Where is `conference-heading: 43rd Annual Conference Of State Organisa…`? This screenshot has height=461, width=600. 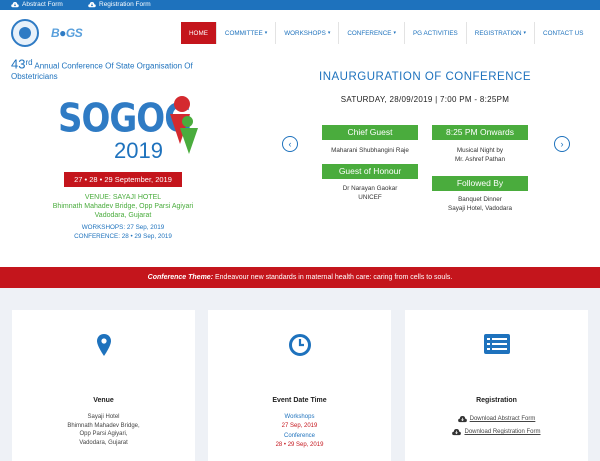 conference-heading: 43rd Annual Conference Of State Organisa… is located at coordinates (102, 68).